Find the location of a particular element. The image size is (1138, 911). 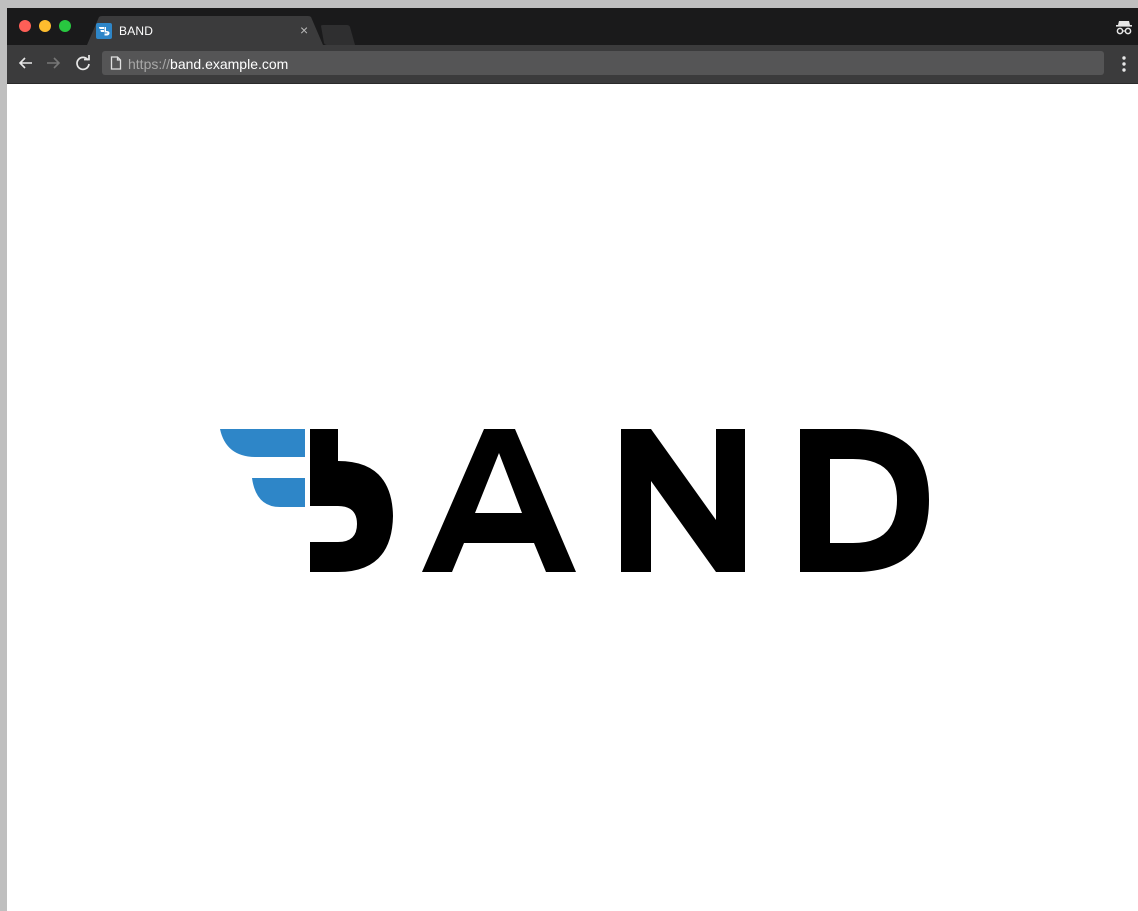

logo-wing-bottom is located at coordinates (278, 492).